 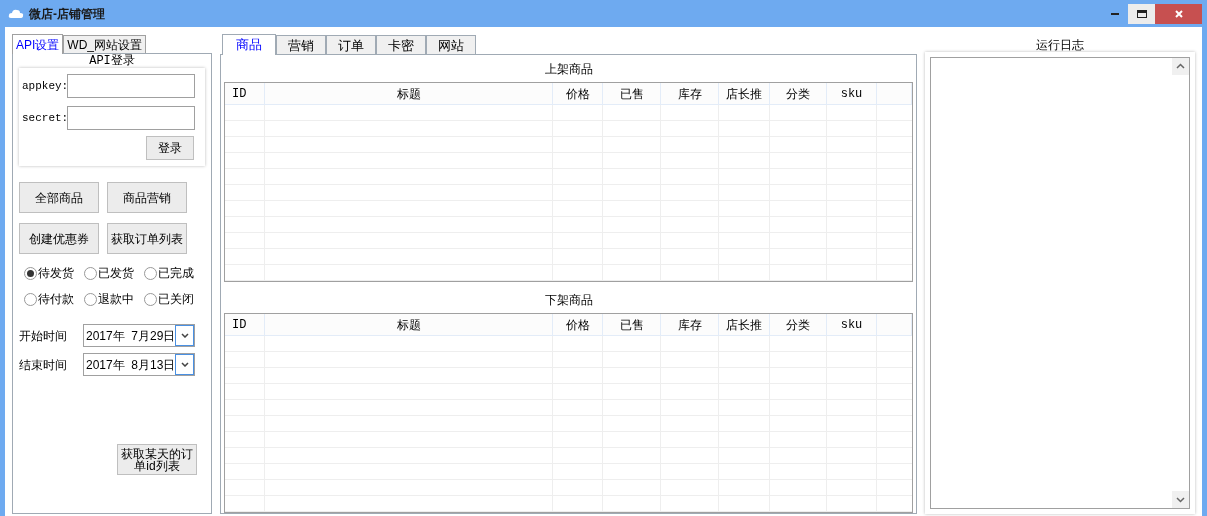 What do you see at coordinates (1180, 66) in the screenshot?
I see `scroll-up-icon` at bounding box center [1180, 66].